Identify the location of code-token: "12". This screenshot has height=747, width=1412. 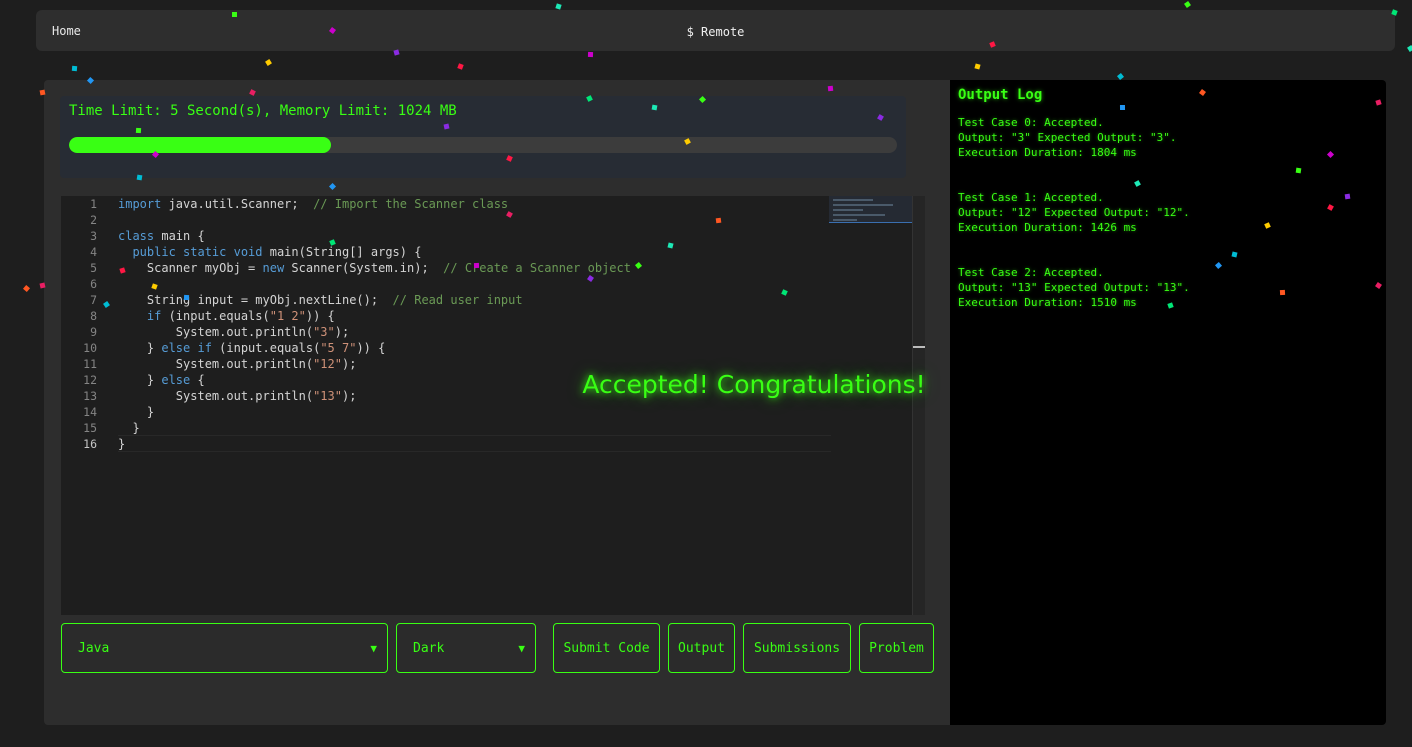
(327, 364).